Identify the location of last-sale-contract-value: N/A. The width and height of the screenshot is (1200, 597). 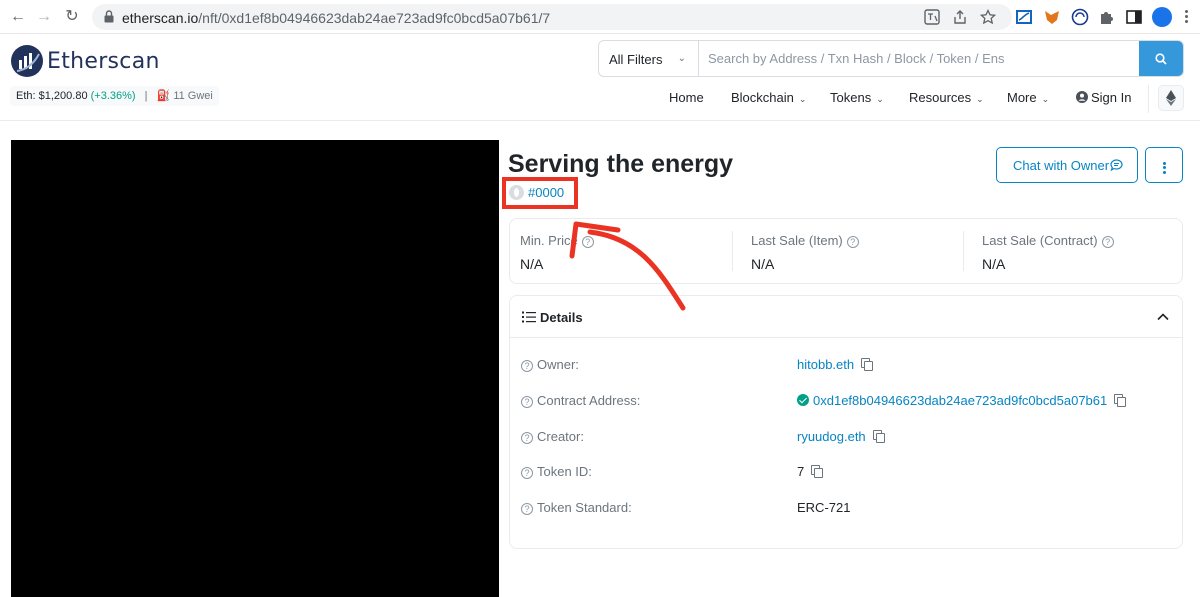
(994, 264).